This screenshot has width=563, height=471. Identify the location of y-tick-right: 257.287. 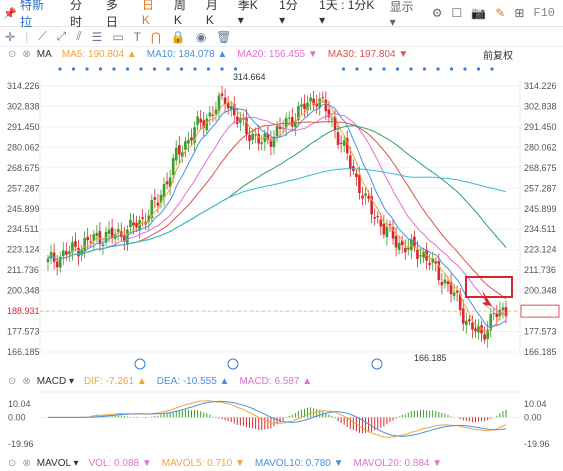
(540, 188).